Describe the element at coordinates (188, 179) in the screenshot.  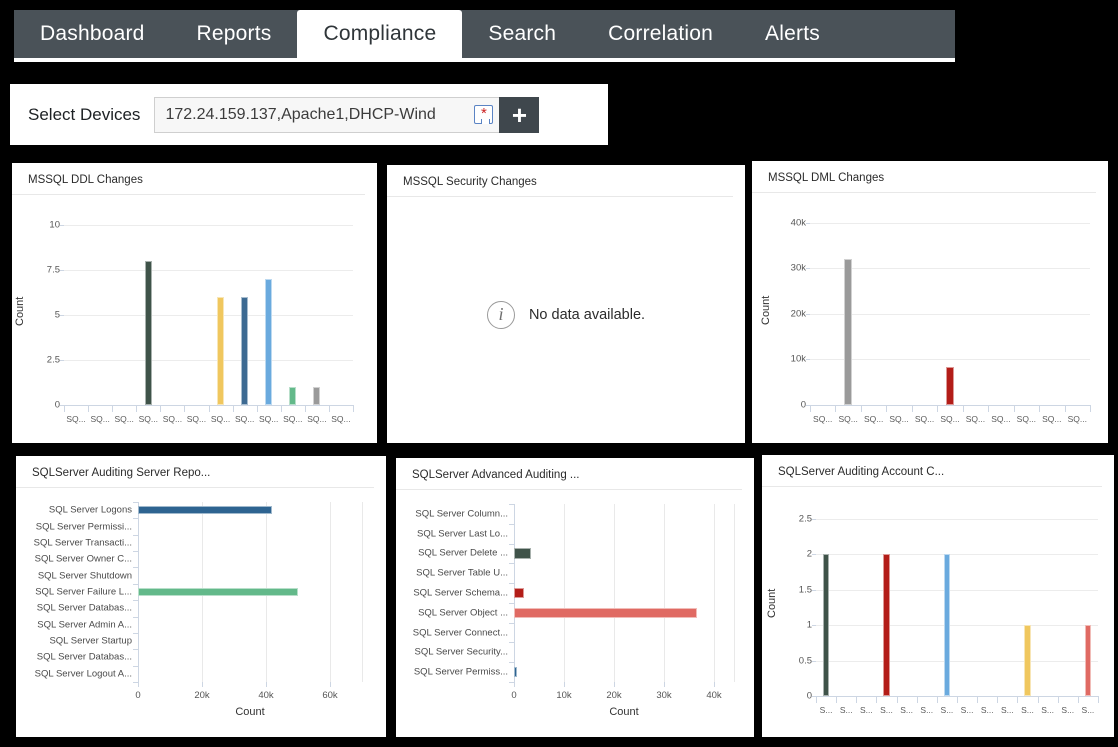
I see `panel-title: MSSQL DDL Changes` at that location.